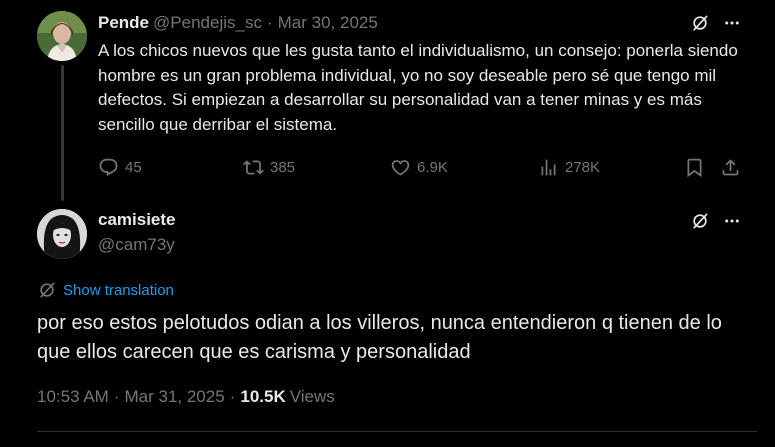  What do you see at coordinates (136, 245) in the screenshot?
I see `author-handle: @cam73y` at bounding box center [136, 245].